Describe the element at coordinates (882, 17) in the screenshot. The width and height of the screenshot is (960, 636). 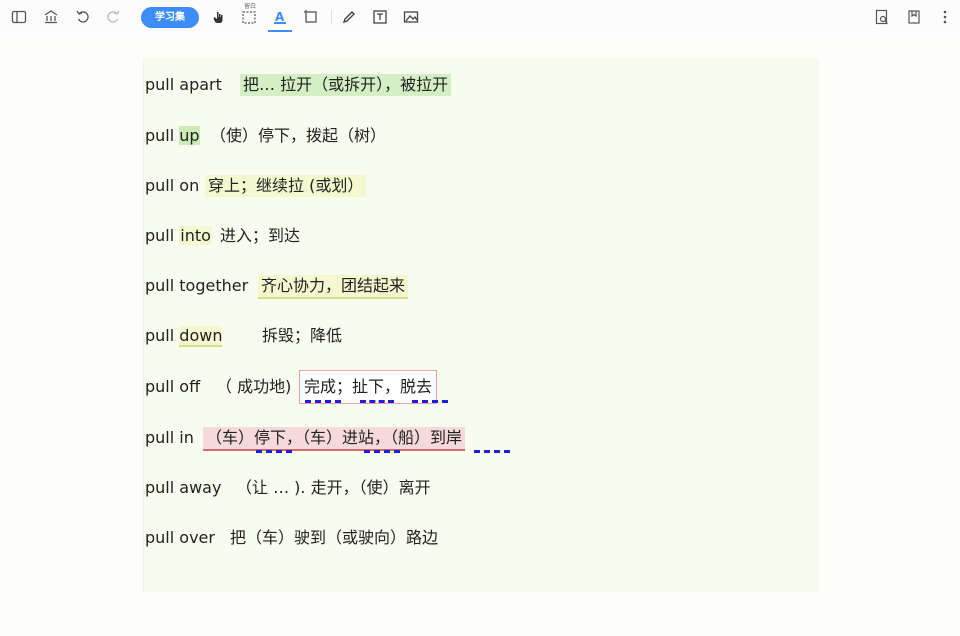
I see `search-doc-icon` at that location.